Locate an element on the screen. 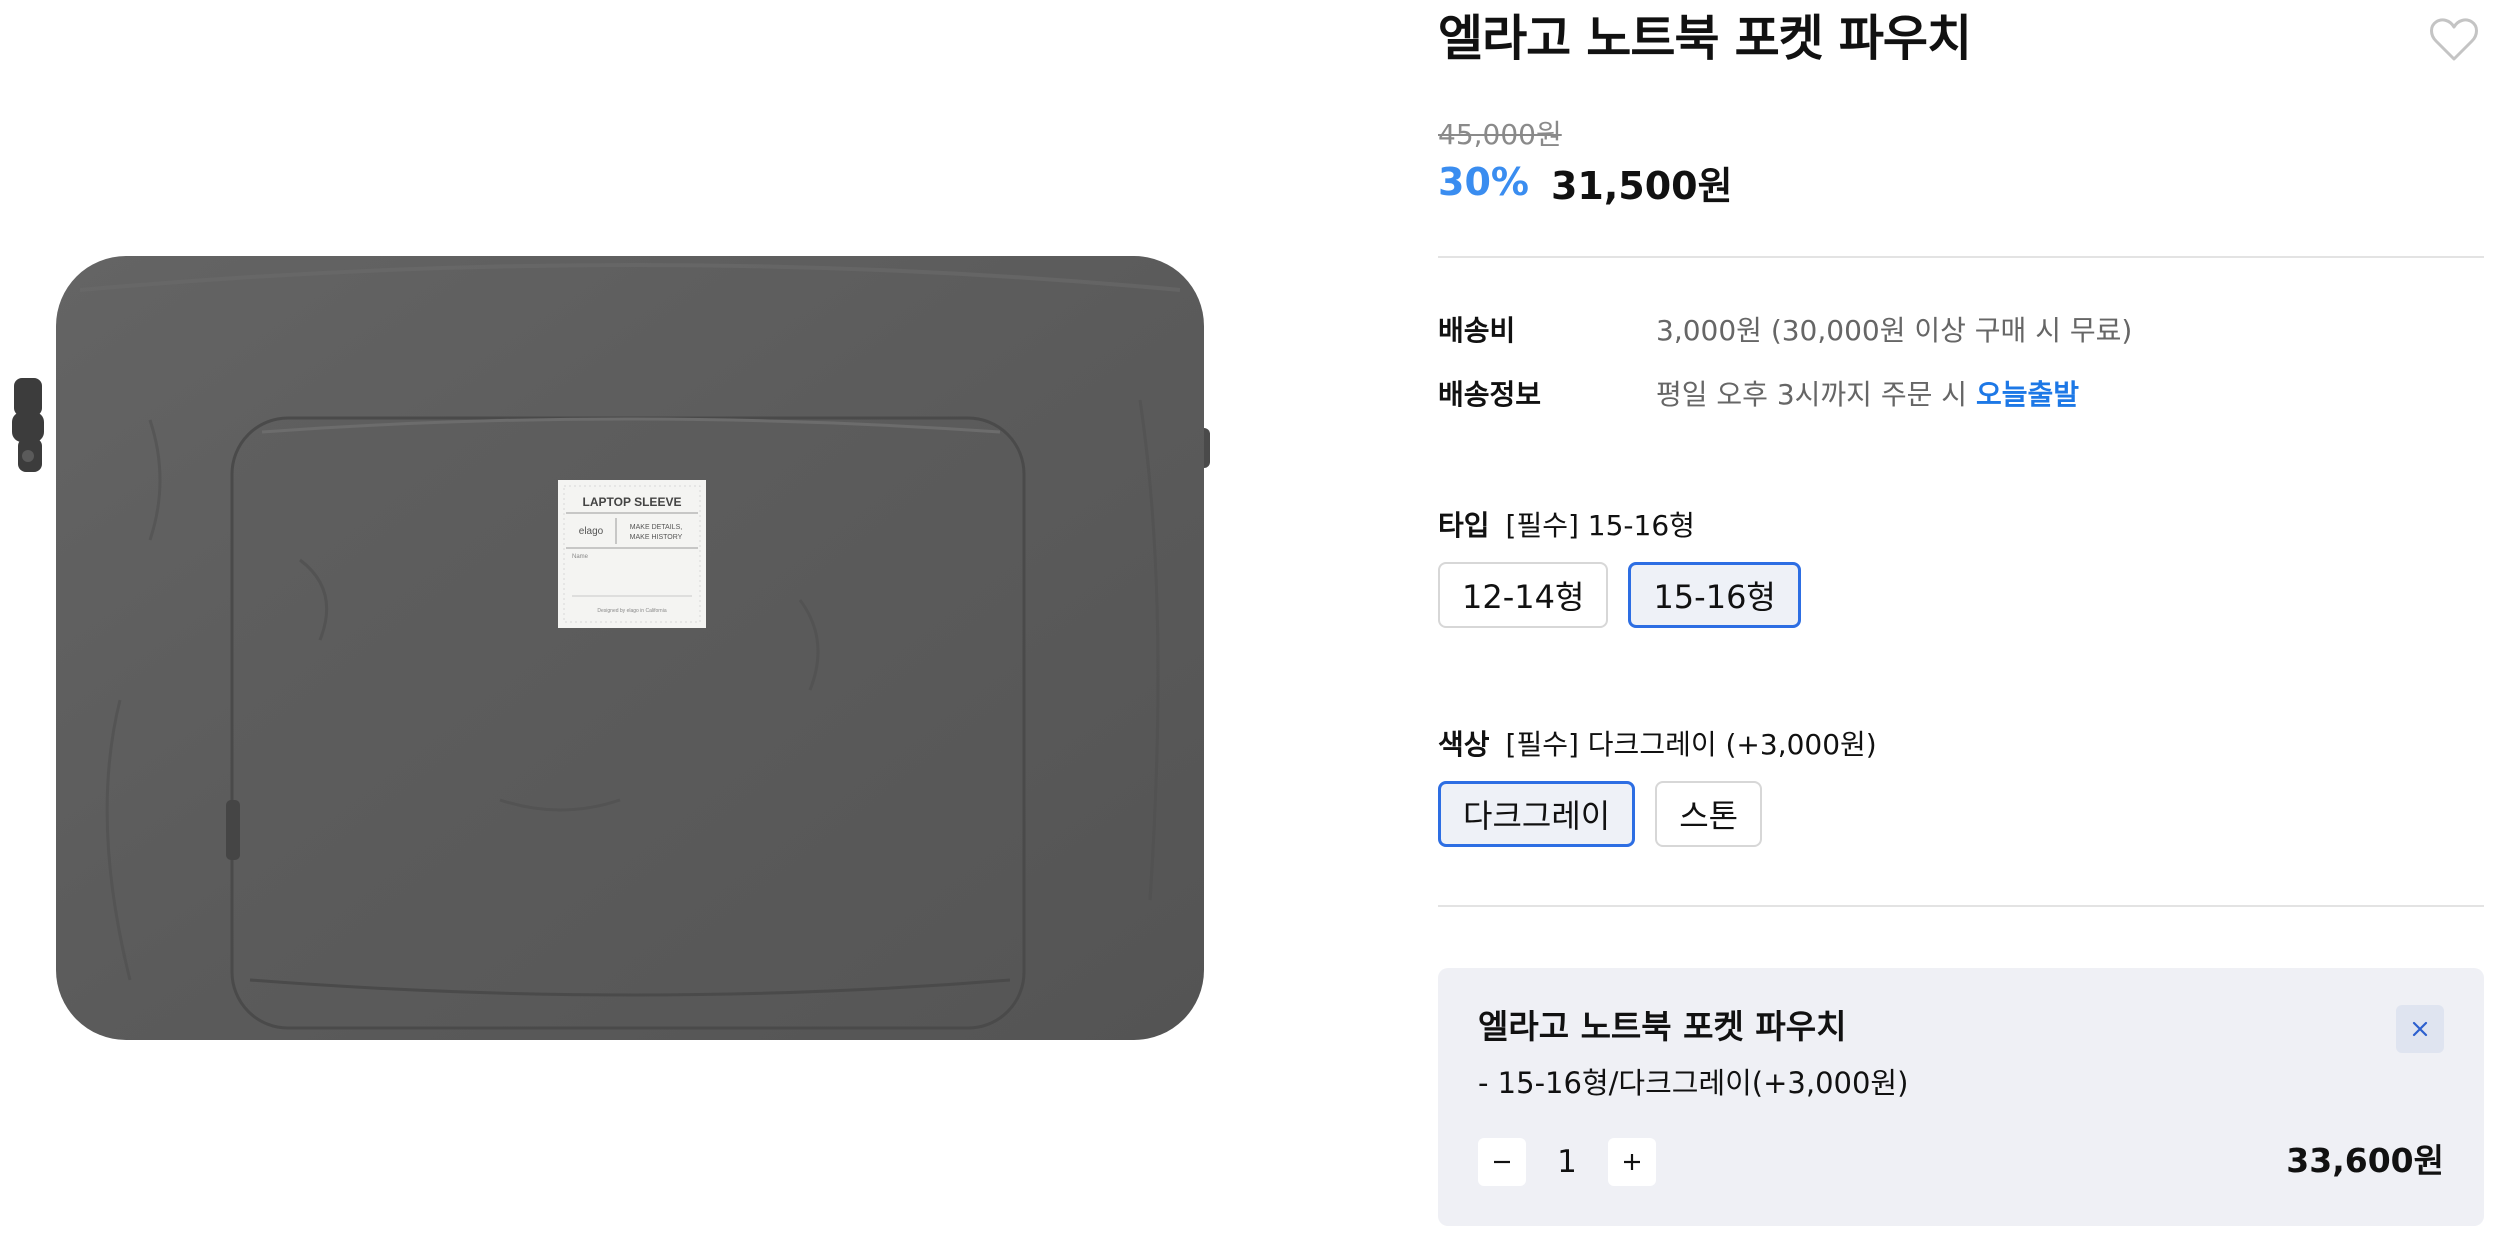 Image resolution: width=2496 pixels, height=1244 pixels. label-name-field: Name is located at coordinates (580, 557).